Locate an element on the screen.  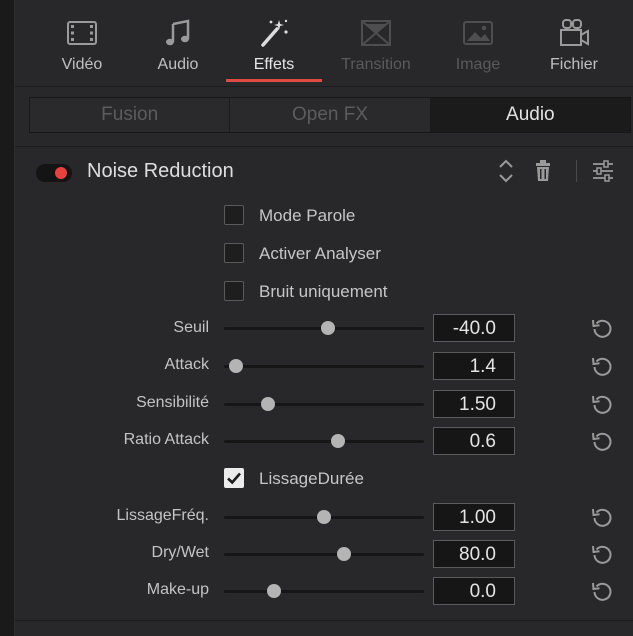
trash-icon is located at coordinates (543, 171).